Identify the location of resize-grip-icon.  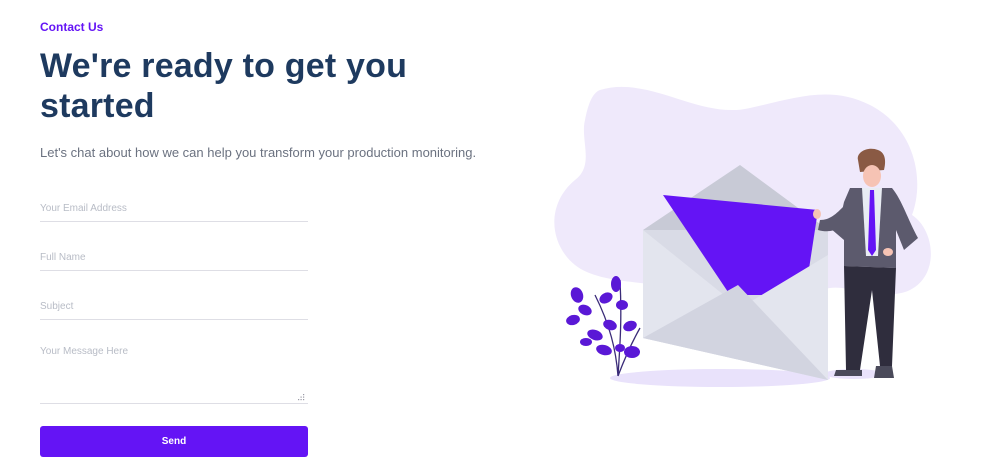
(300, 397).